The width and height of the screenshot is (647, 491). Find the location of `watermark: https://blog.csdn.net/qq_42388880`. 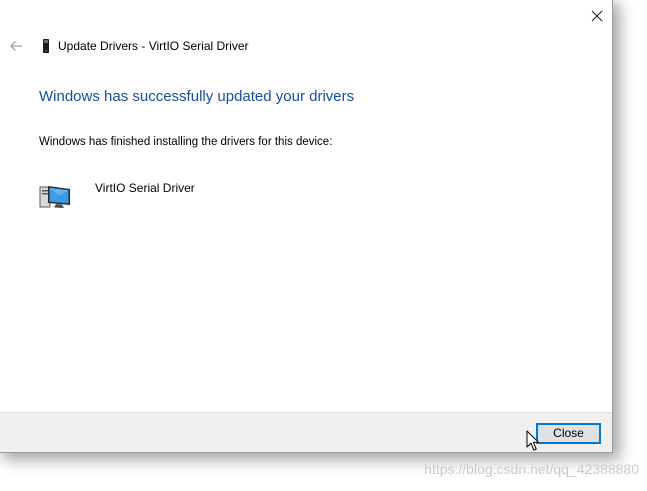

watermark: https://blog.csdn.net/qq_42388880 is located at coordinates (531, 469).